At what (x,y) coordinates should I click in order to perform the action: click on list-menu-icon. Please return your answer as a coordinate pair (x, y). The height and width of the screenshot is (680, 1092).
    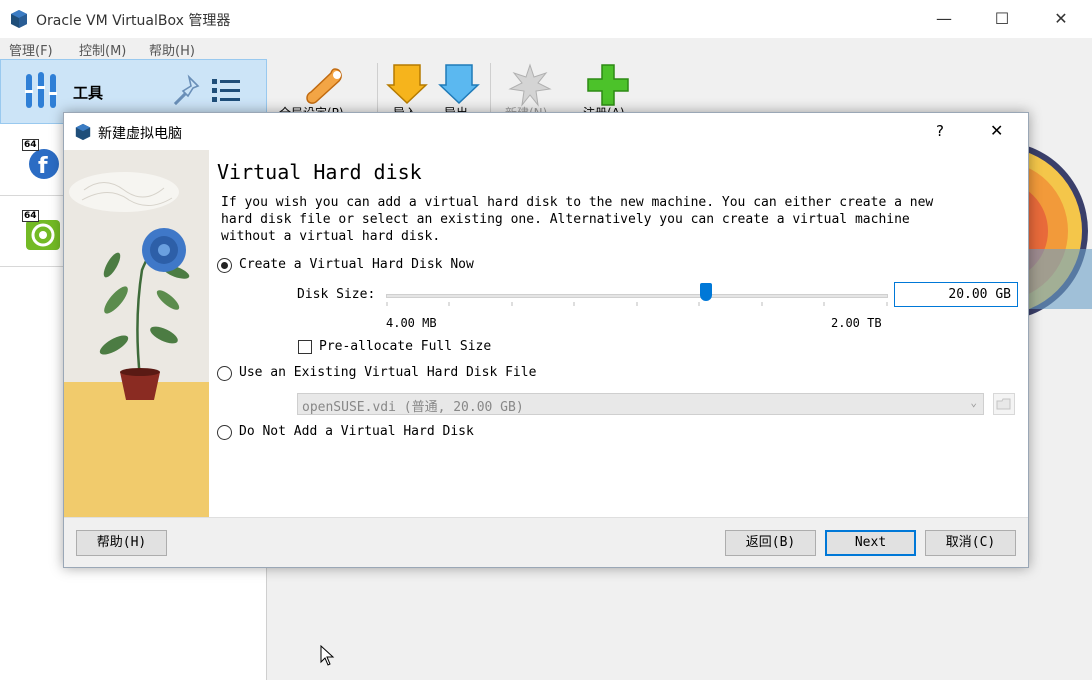
    Looking at the image, I should click on (226, 91).